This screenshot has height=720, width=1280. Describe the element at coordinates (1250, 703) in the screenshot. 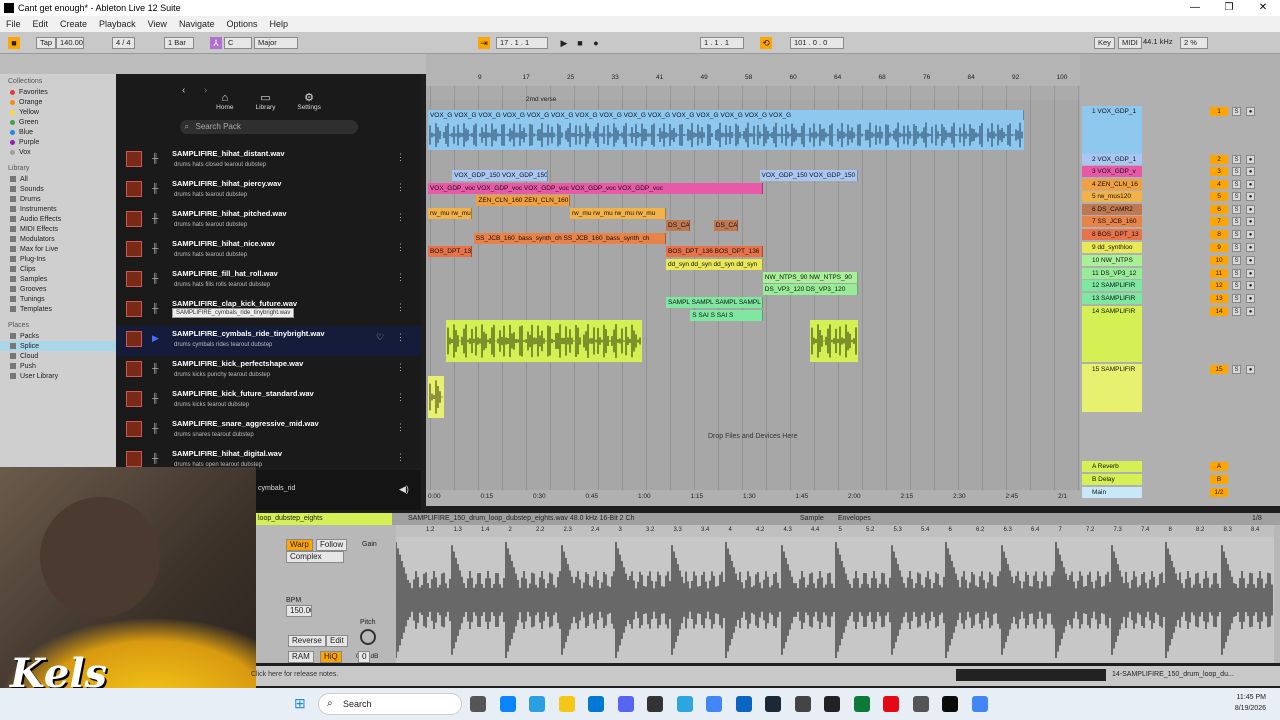

I see `system-clock: 11:45 PM 8/19/2026` at that location.